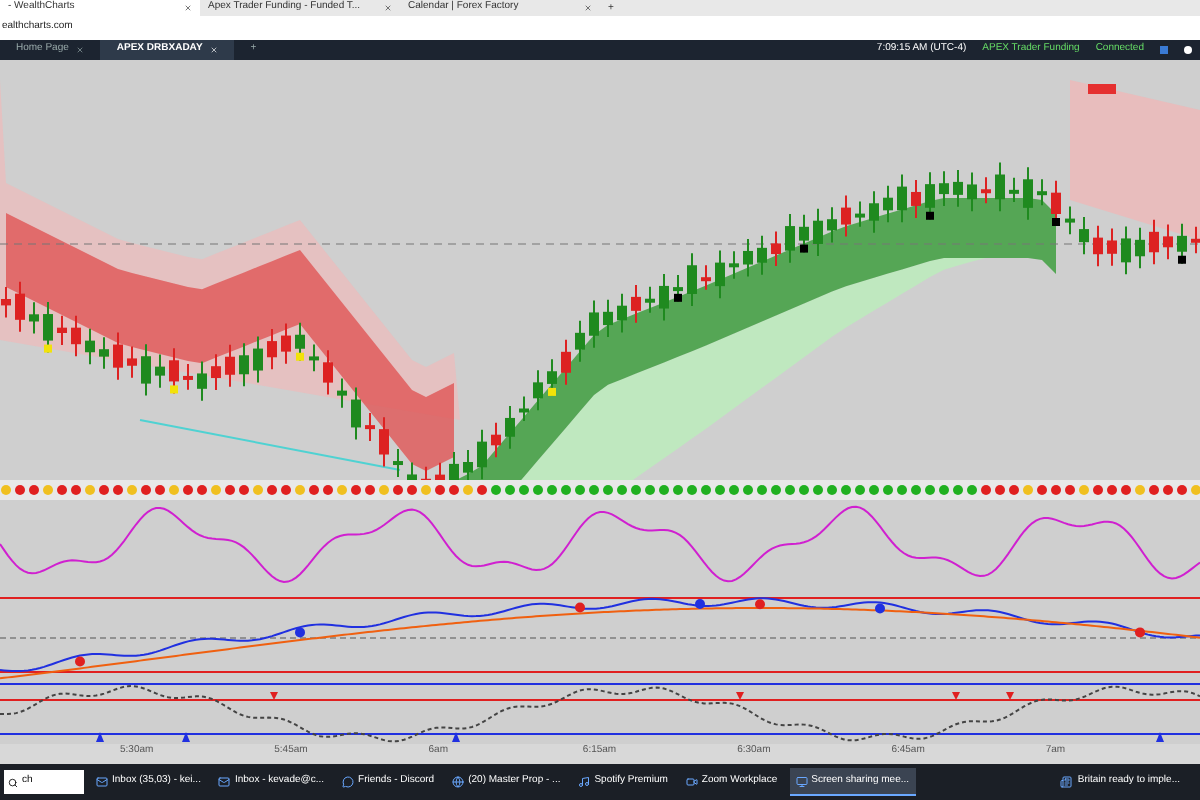  Describe the element at coordinates (13, 782) in the screenshot. I see `search-icon` at that location.